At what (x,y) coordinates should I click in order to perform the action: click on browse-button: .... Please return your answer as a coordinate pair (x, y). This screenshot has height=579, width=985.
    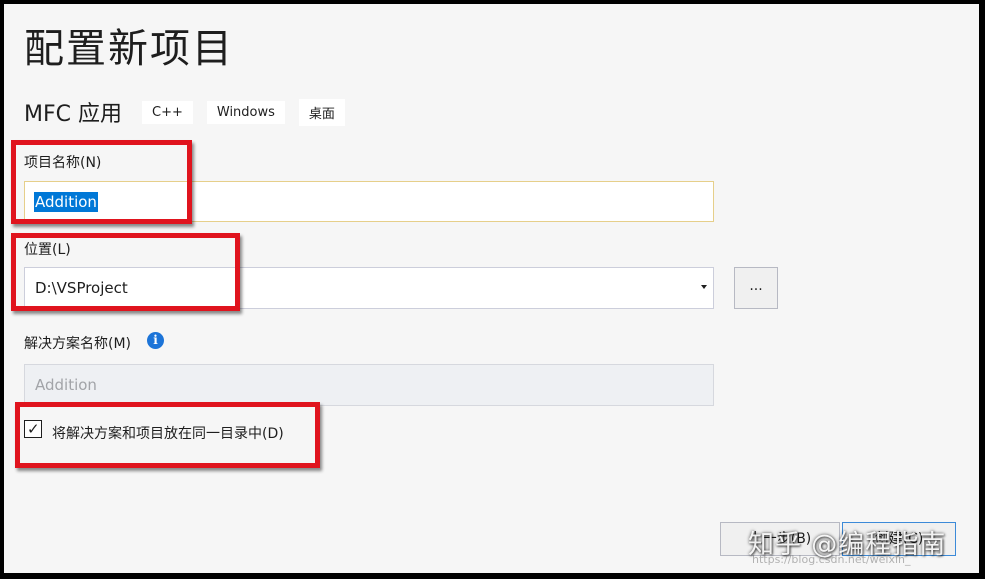
    Looking at the image, I should click on (756, 288).